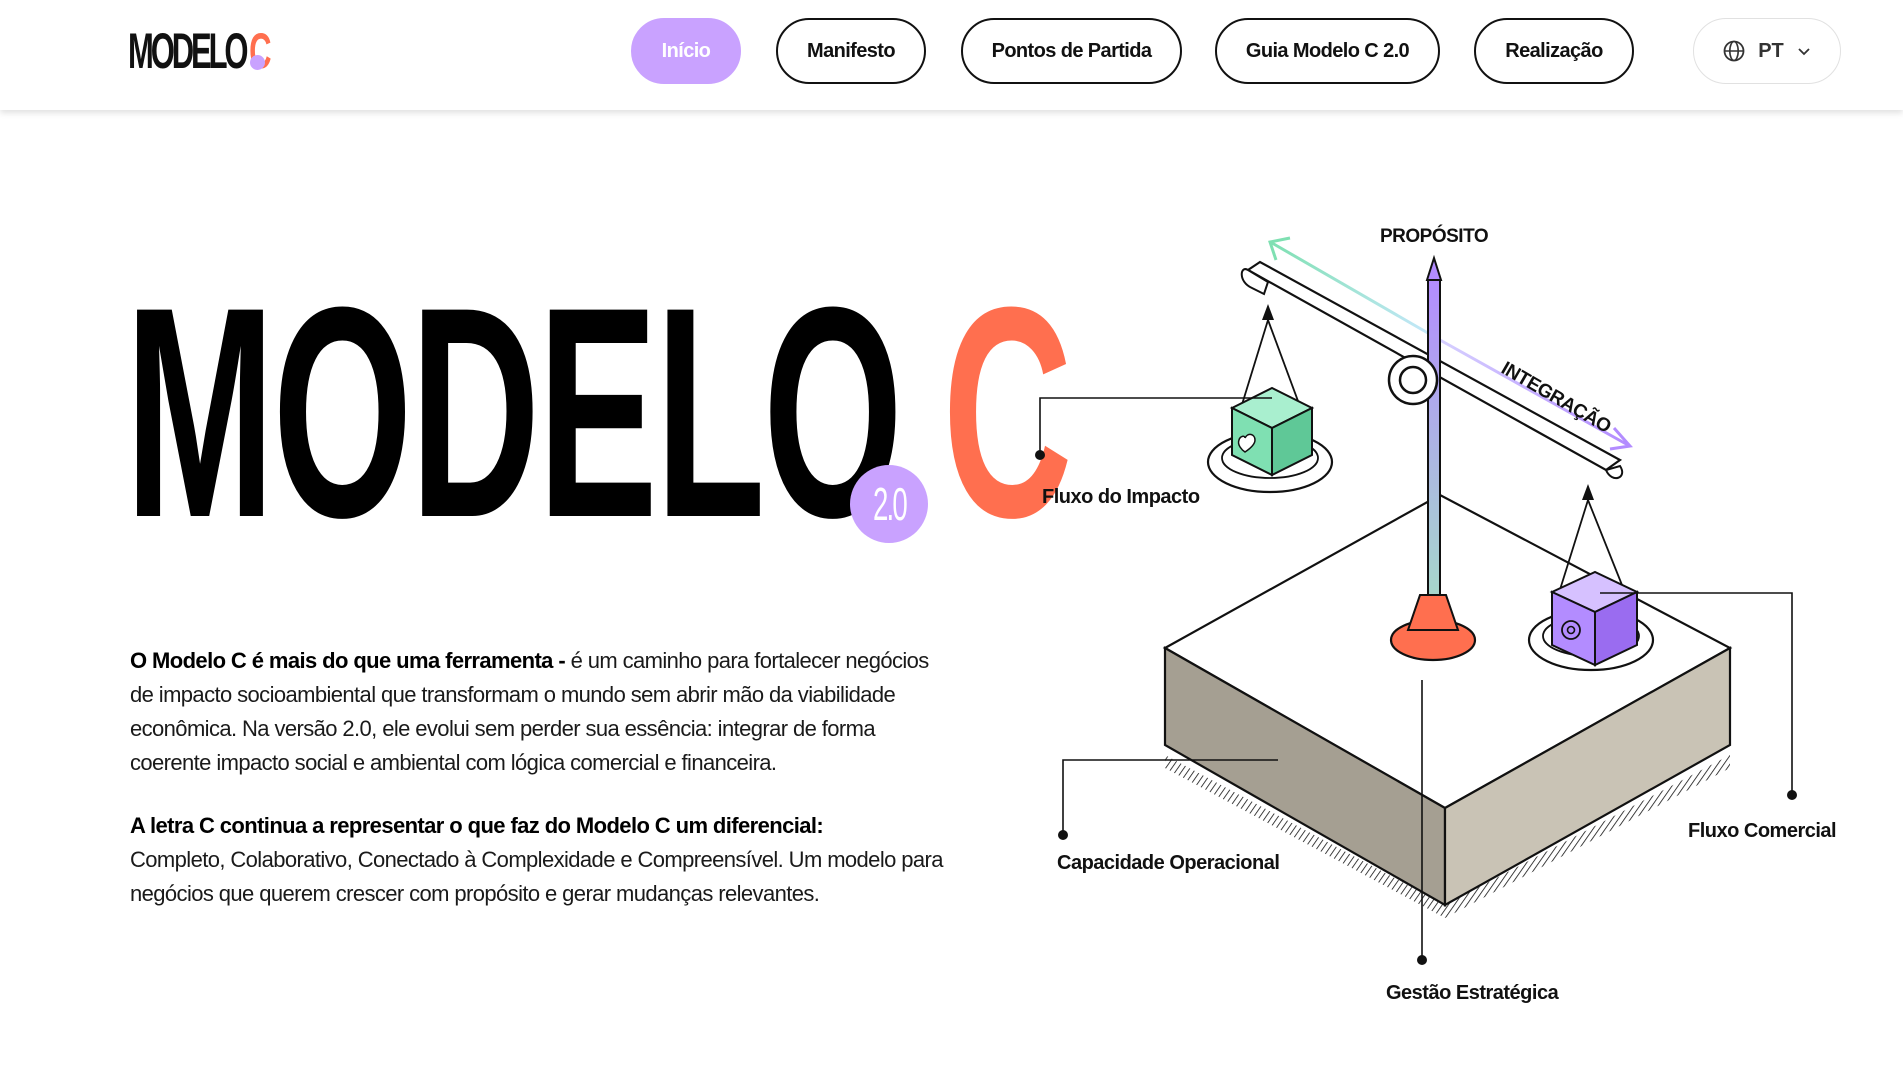 The image size is (1903, 1080). What do you see at coordinates (1434, 236) in the screenshot?
I see `label-proposito: PROPÓSITO` at bounding box center [1434, 236].